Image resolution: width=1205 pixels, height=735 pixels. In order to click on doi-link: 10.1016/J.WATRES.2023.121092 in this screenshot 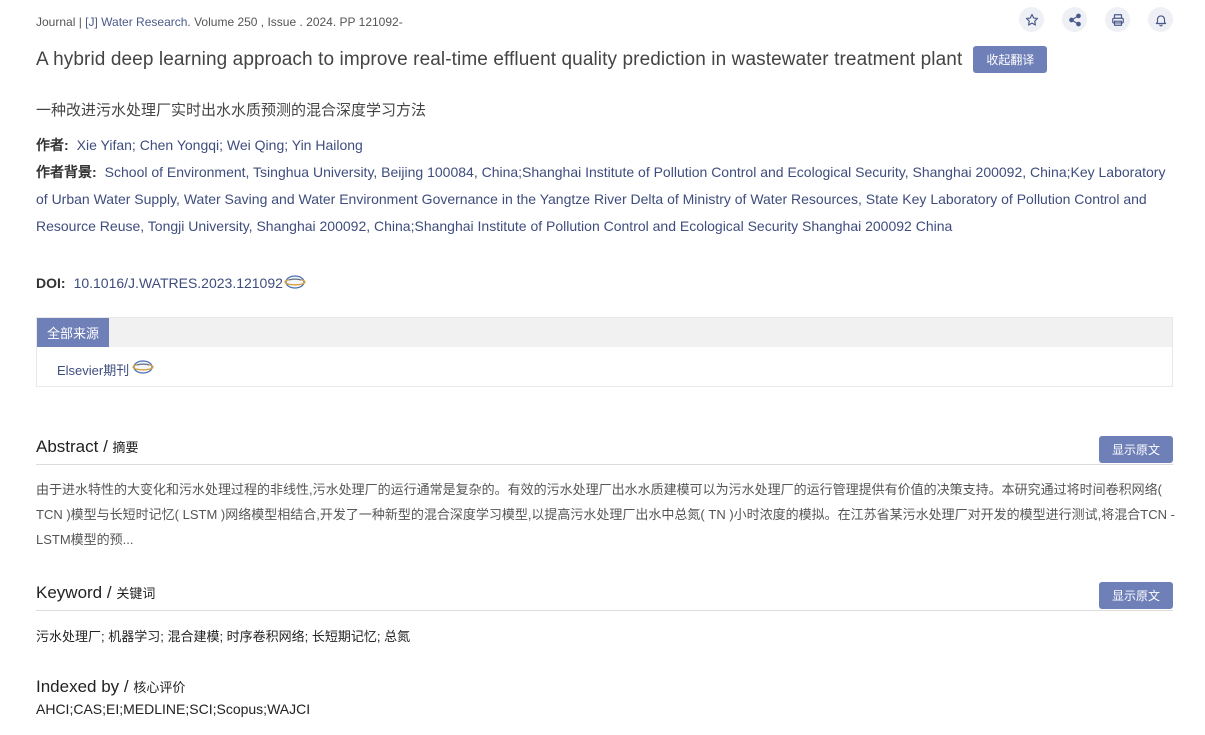, I will do `click(178, 283)`.